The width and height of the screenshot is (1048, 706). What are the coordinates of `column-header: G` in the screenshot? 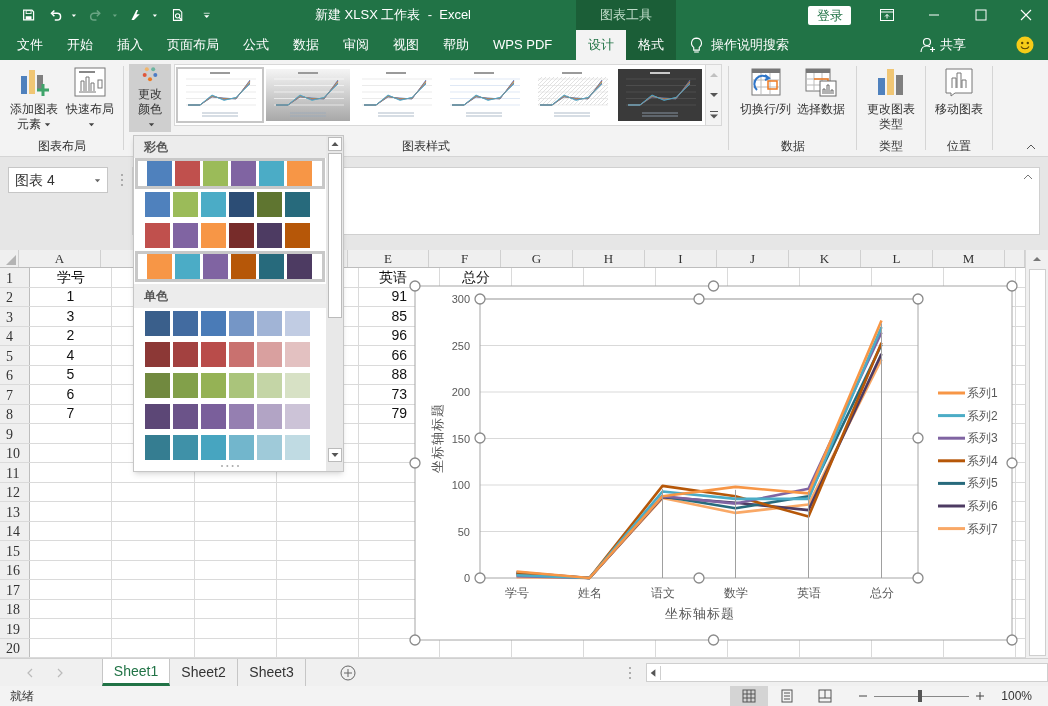 It's located at (536, 259).